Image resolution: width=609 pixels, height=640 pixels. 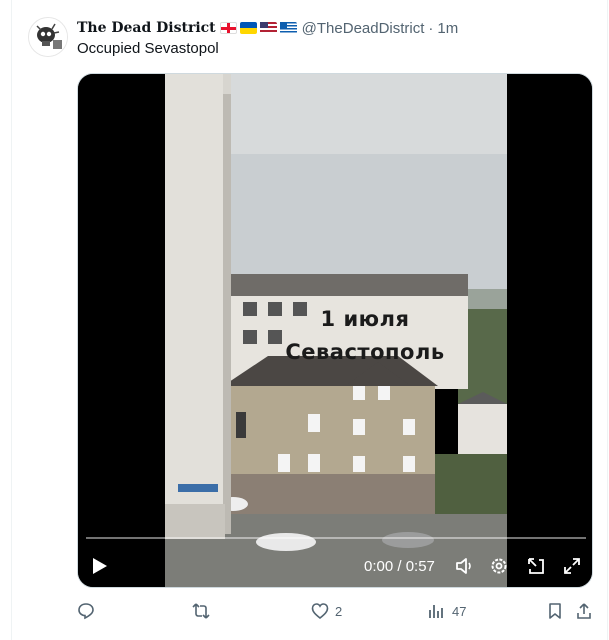 I want to click on tweet-actions: 2 47, so click(x=337, y=612).